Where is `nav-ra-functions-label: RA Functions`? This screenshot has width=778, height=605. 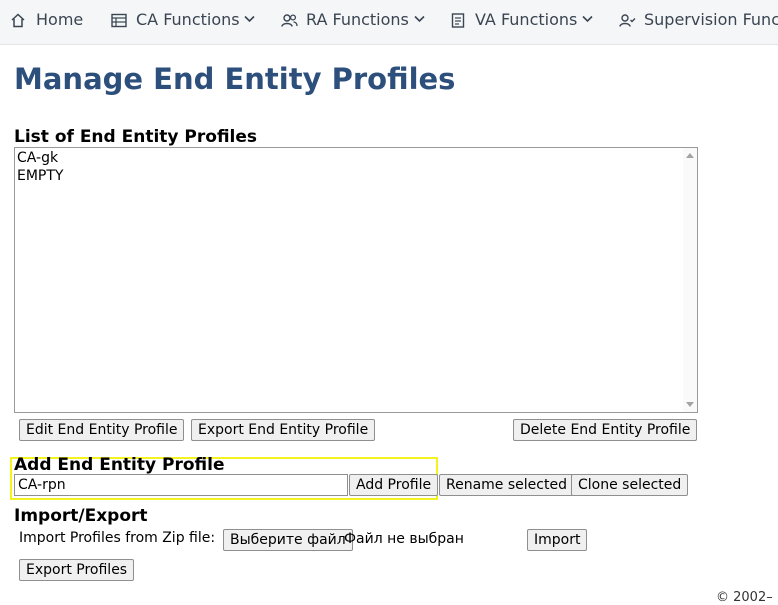 nav-ra-functions-label: RA Functions is located at coordinates (357, 19).